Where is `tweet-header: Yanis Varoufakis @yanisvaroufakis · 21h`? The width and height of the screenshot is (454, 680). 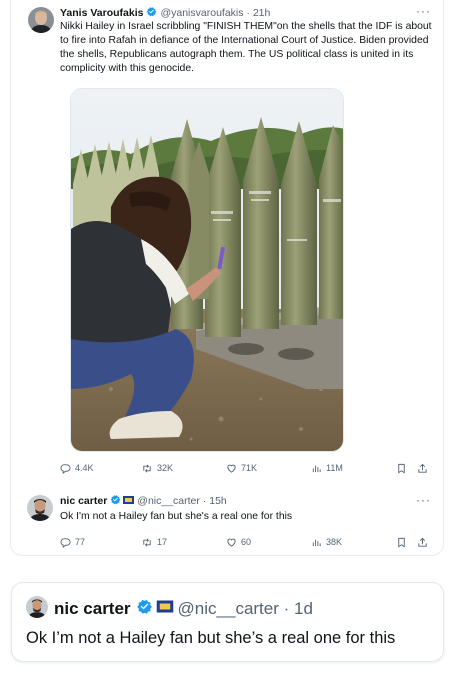 tweet-header: Yanis Varoufakis @yanisvaroufakis · 21h is located at coordinates (165, 13).